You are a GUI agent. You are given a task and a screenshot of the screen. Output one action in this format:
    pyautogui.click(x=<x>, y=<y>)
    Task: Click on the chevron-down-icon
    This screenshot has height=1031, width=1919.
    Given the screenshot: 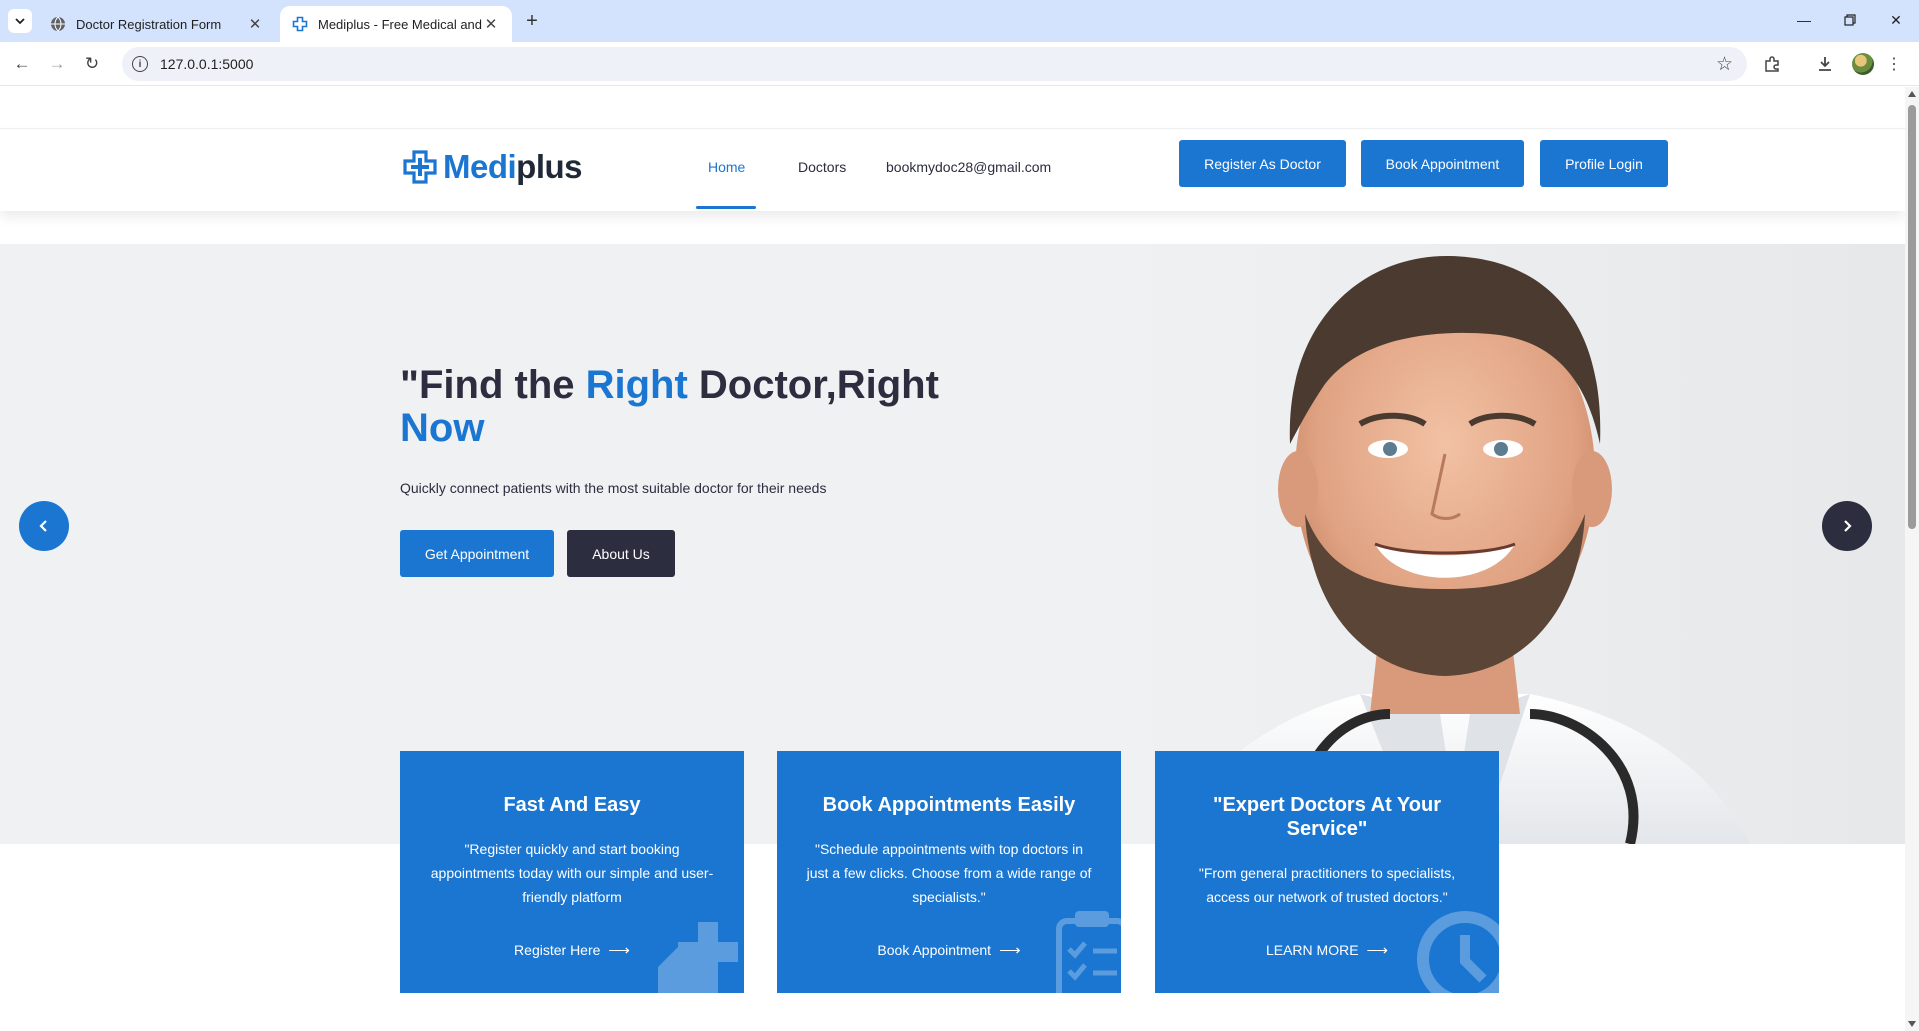 What is the action you would take?
    pyautogui.click(x=20, y=21)
    